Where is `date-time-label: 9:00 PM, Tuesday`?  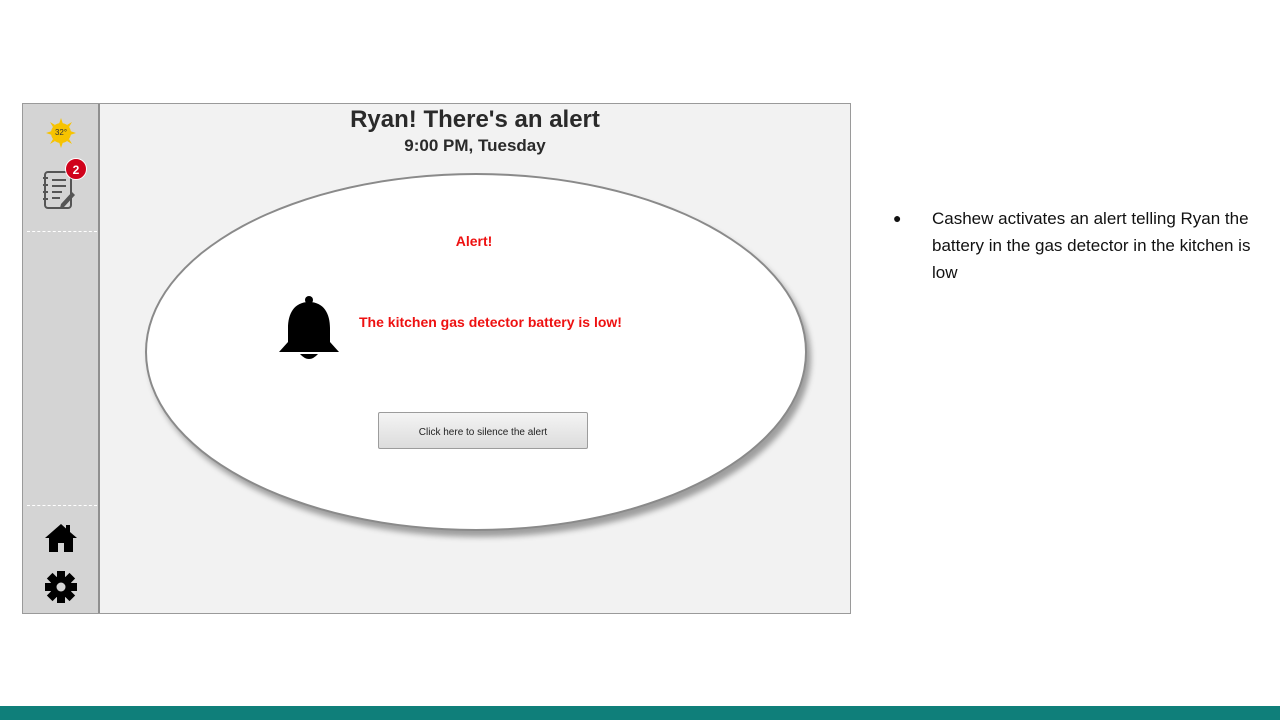
date-time-label: 9:00 PM, Tuesday is located at coordinates (475, 145).